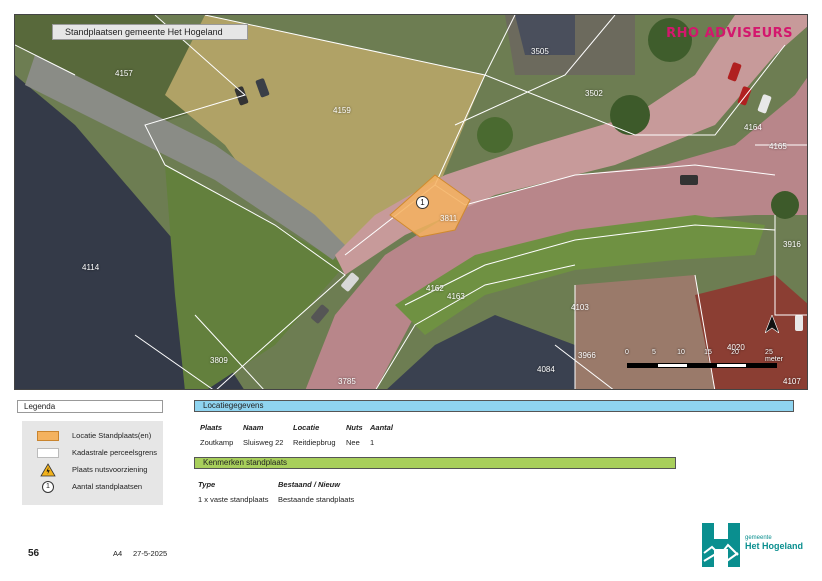 This screenshot has width=822, height=581. What do you see at coordinates (594, 93) in the screenshot?
I see `parcel-label: 3502` at bounding box center [594, 93].